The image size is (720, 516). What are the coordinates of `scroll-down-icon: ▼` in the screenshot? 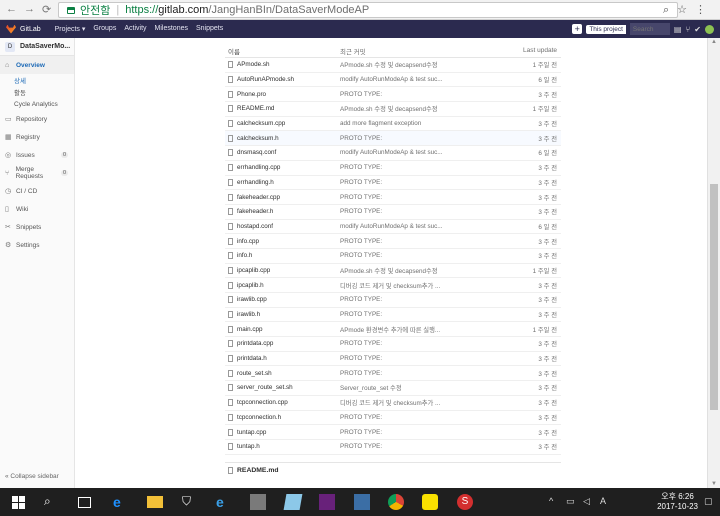 It's located at (714, 484).